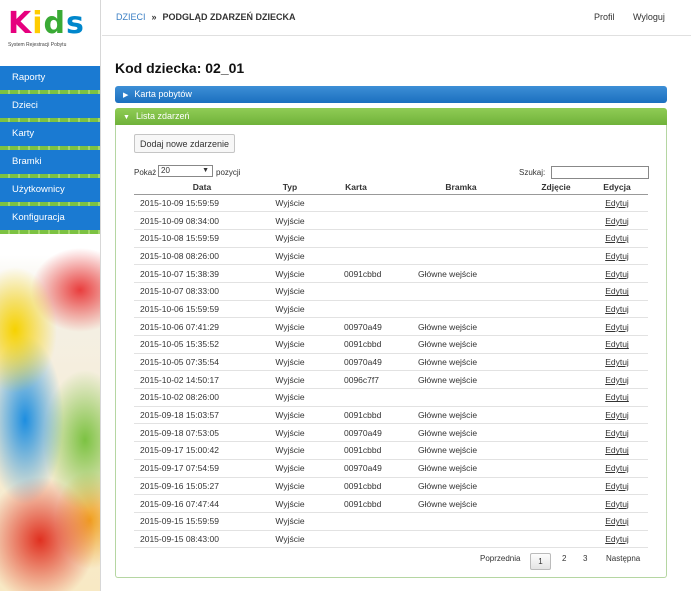  What do you see at coordinates (51, 31) in the screenshot?
I see `kids-logo: Kids System Rejestracji Pobytu` at bounding box center [51, 31].